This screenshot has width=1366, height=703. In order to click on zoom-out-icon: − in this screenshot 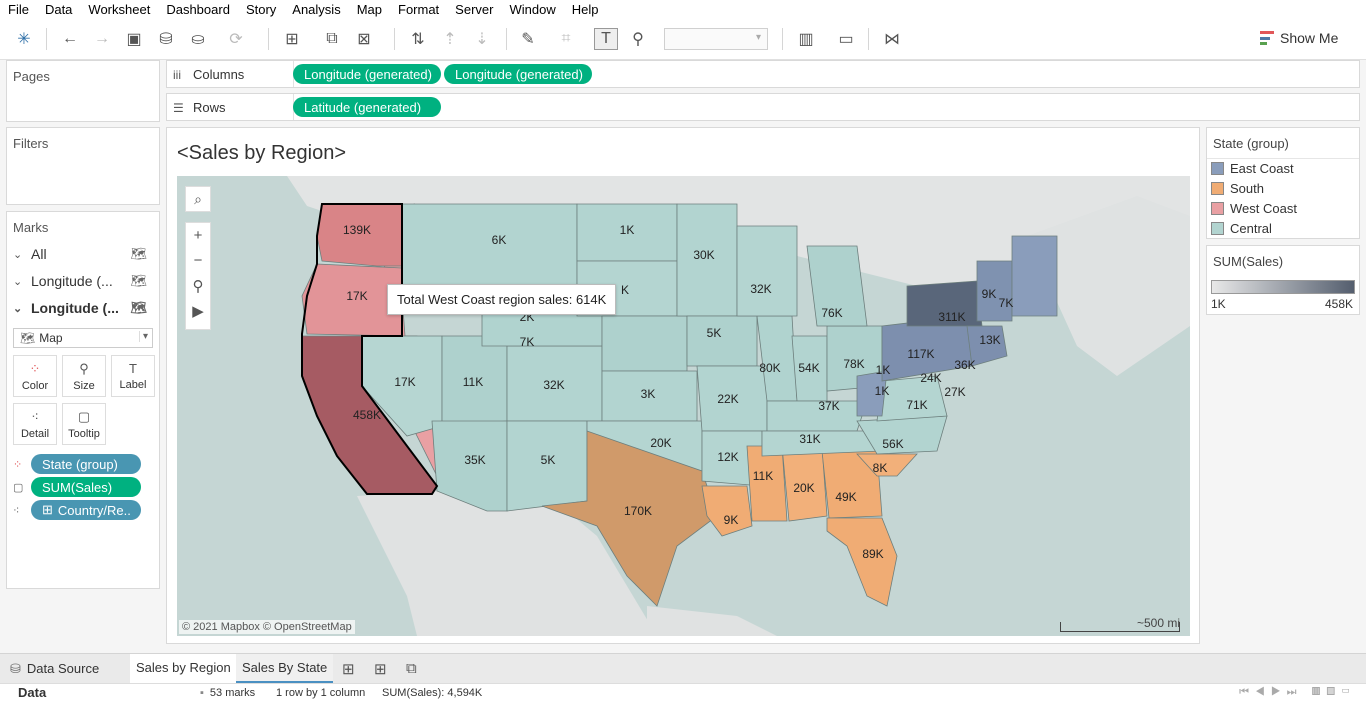, I will do `click(198, 260)`.